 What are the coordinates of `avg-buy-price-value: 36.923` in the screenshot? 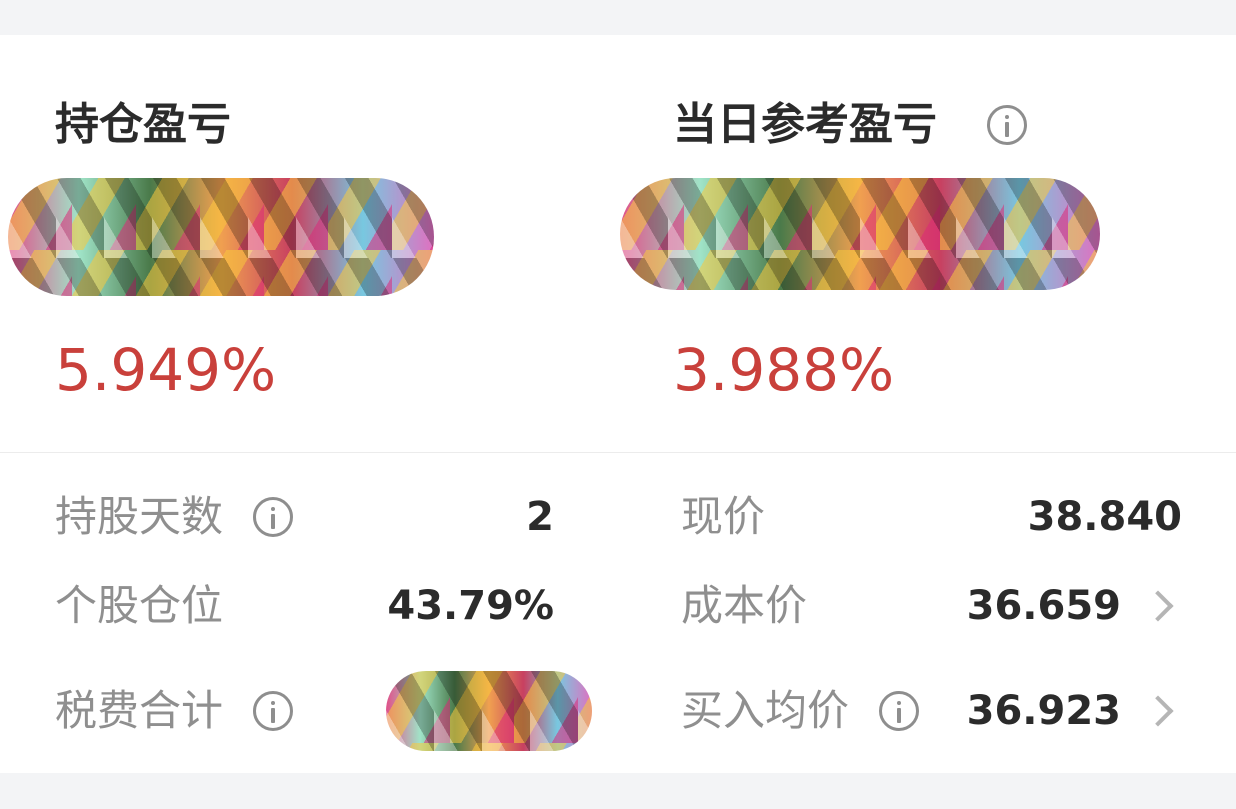 It's located at (1043, 711).